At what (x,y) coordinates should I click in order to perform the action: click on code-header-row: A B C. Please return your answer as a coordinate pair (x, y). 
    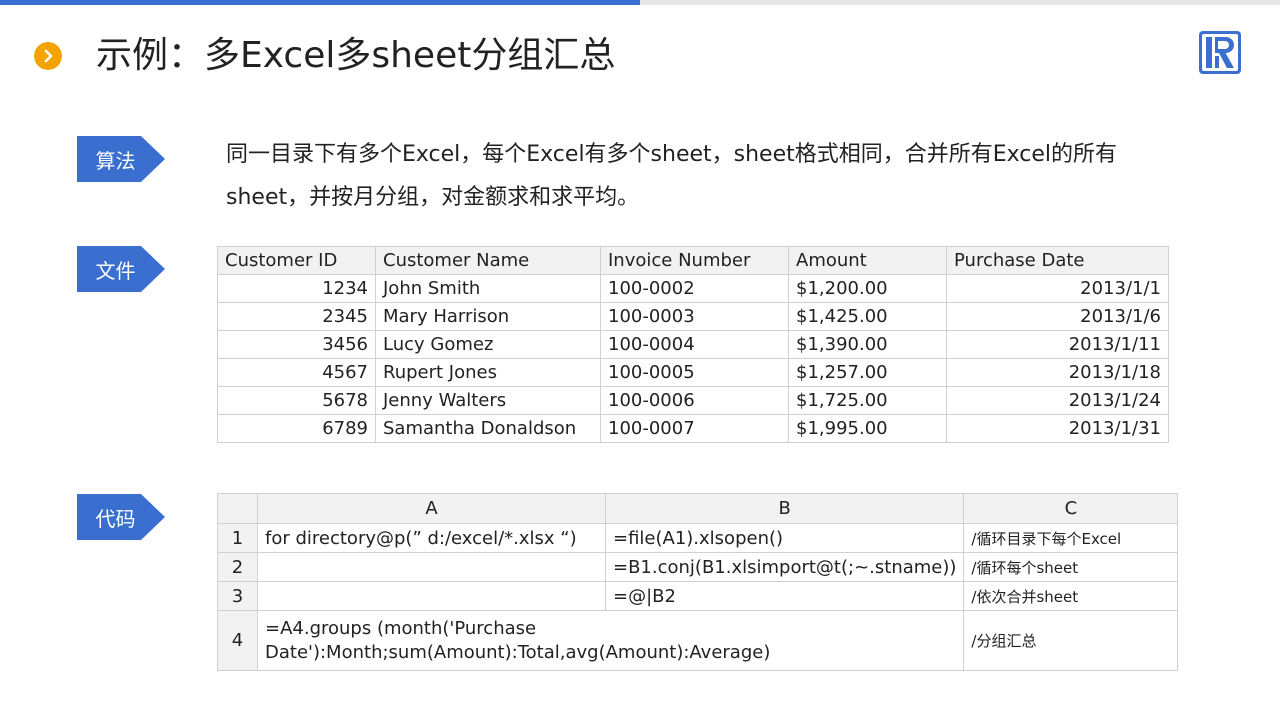
    Looking at the image, I should click on (698, 508).